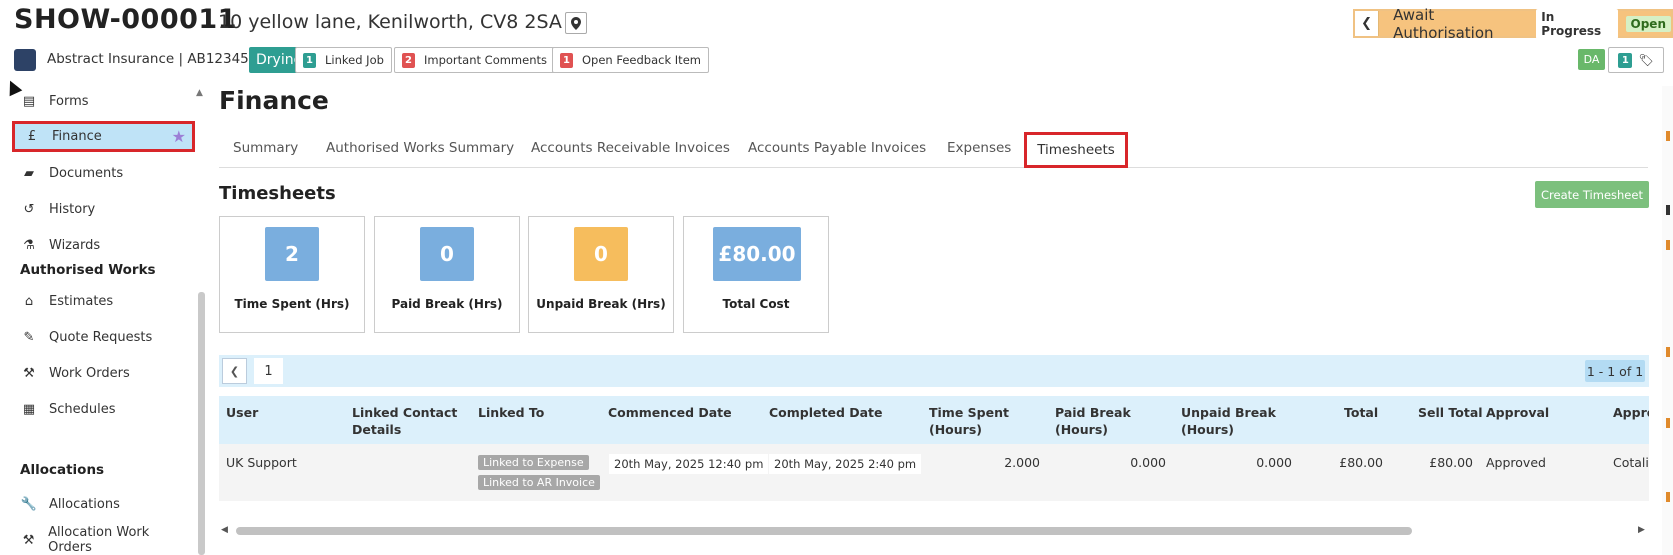 Image resolution: width=1673 pixels, height=555 pixels. I want to click on linked-expense-tag: Linked to Expense, so click(533, 462).